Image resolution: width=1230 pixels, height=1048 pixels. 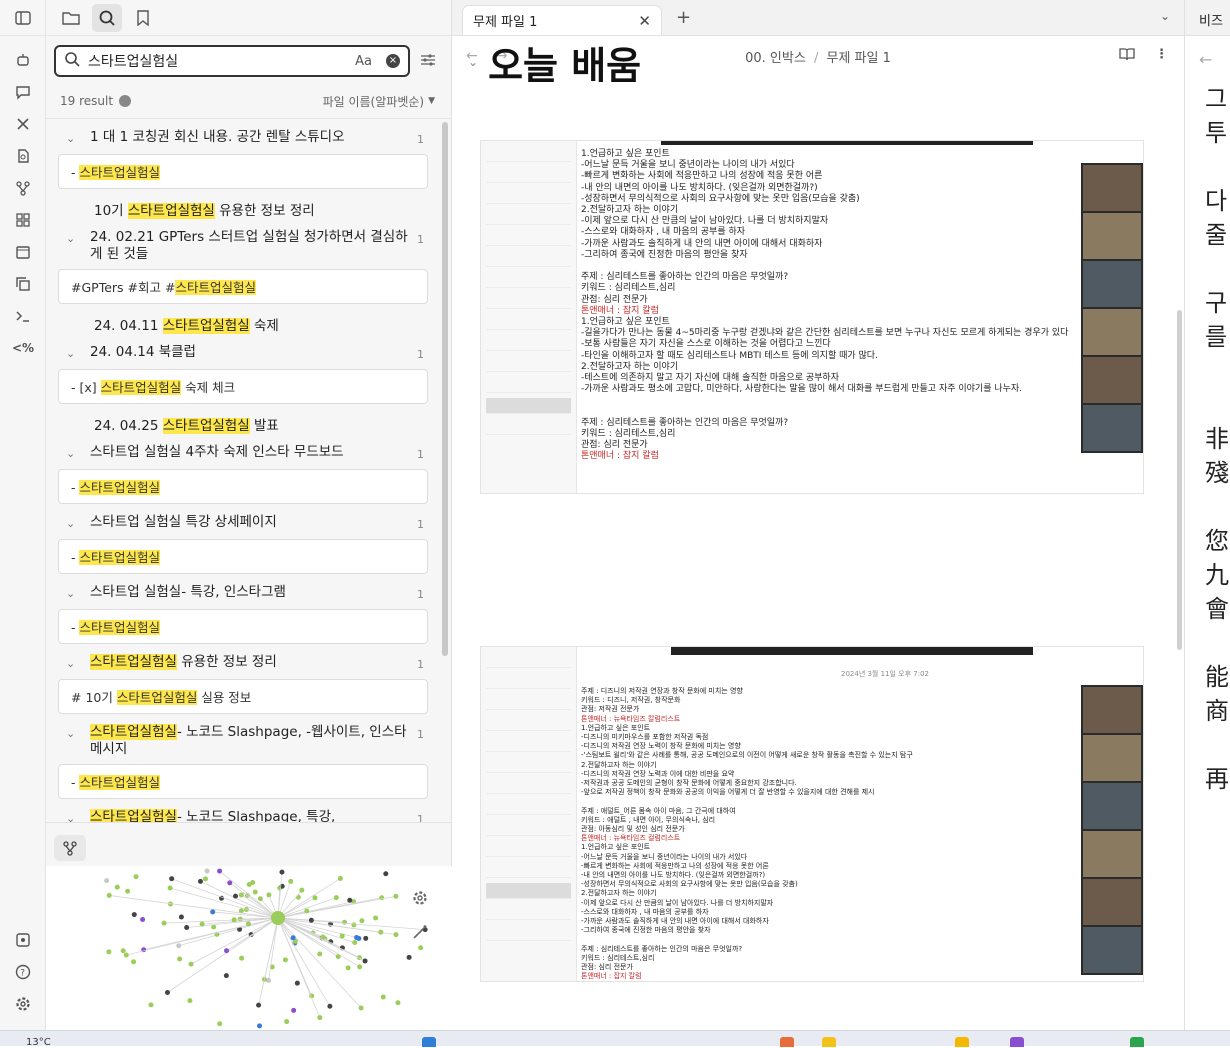 I want to click on grid-icon, so click(x=23, y=220).